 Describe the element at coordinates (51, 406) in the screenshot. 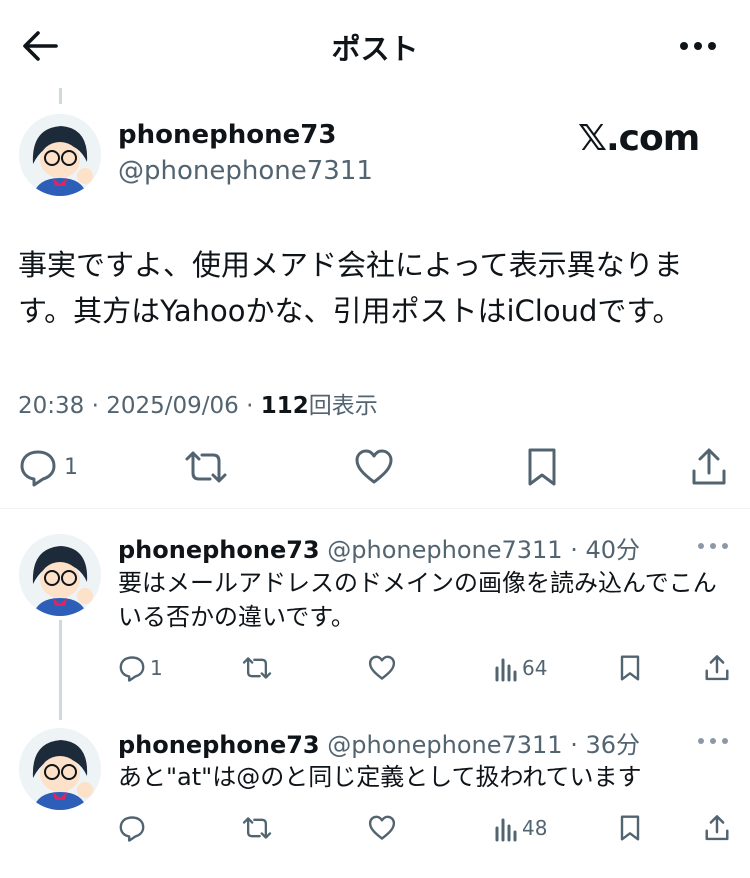

I see `post-time: 20:38` at that location.